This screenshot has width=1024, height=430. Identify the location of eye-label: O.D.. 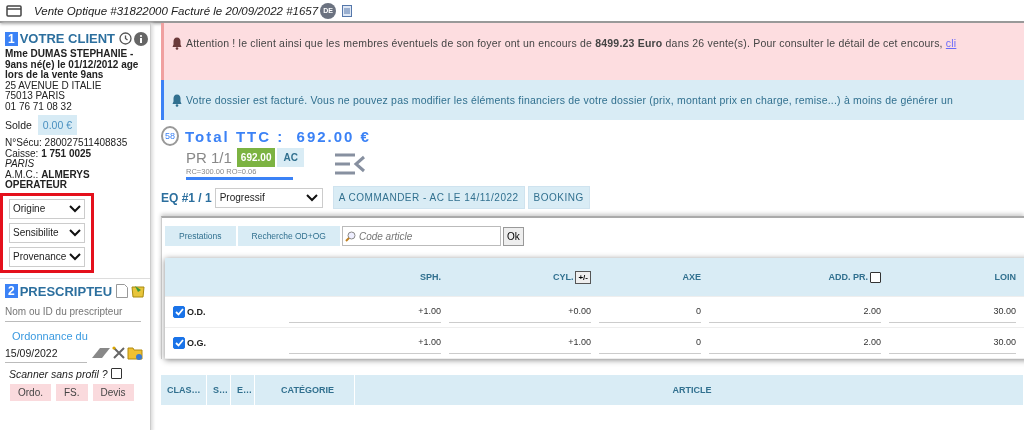
(196, 312).